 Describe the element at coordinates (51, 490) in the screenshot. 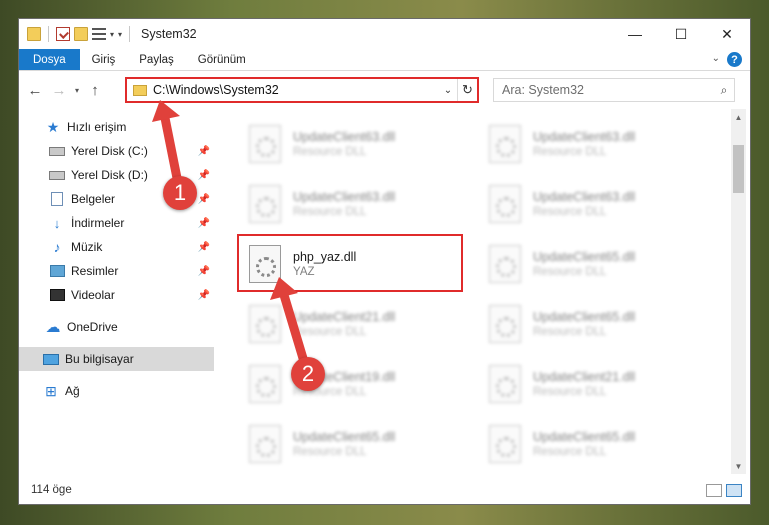

I see `item-count: 114 öge` at that location.